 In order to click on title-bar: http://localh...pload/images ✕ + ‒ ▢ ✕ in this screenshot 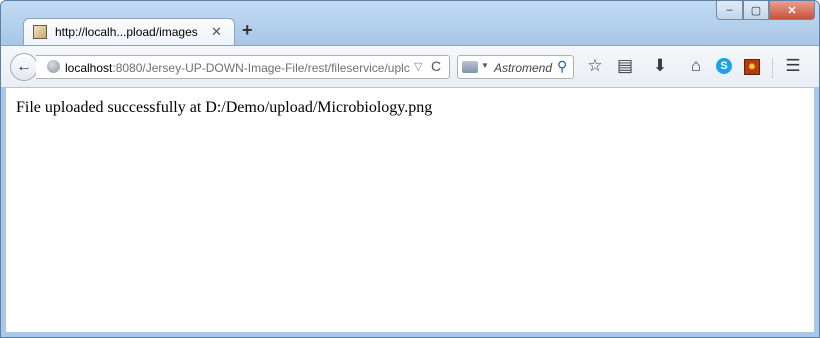, I will do `click(410, 23)`.